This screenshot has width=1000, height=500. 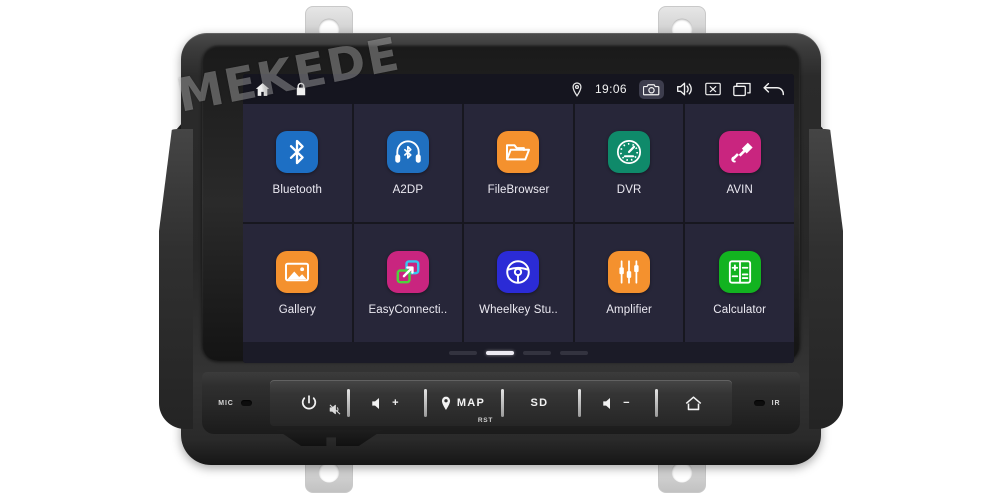 What do you see at coordinates (826, 279) in the screenshot?
I see `fascia-flare-right` at bounding box center [826, 279].